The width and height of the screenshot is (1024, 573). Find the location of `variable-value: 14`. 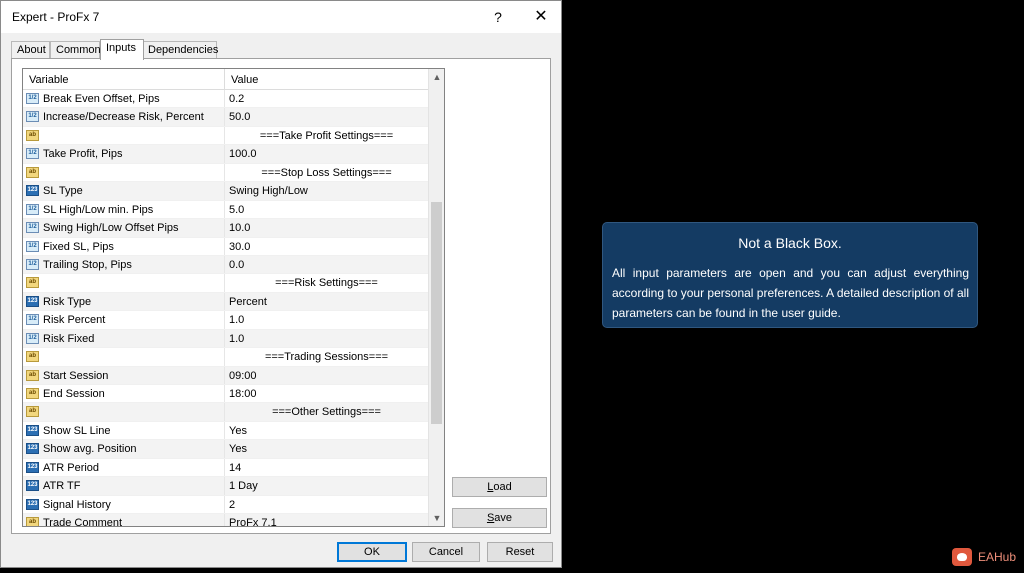

variable-value: 14 is located at coordinates (235, 468).